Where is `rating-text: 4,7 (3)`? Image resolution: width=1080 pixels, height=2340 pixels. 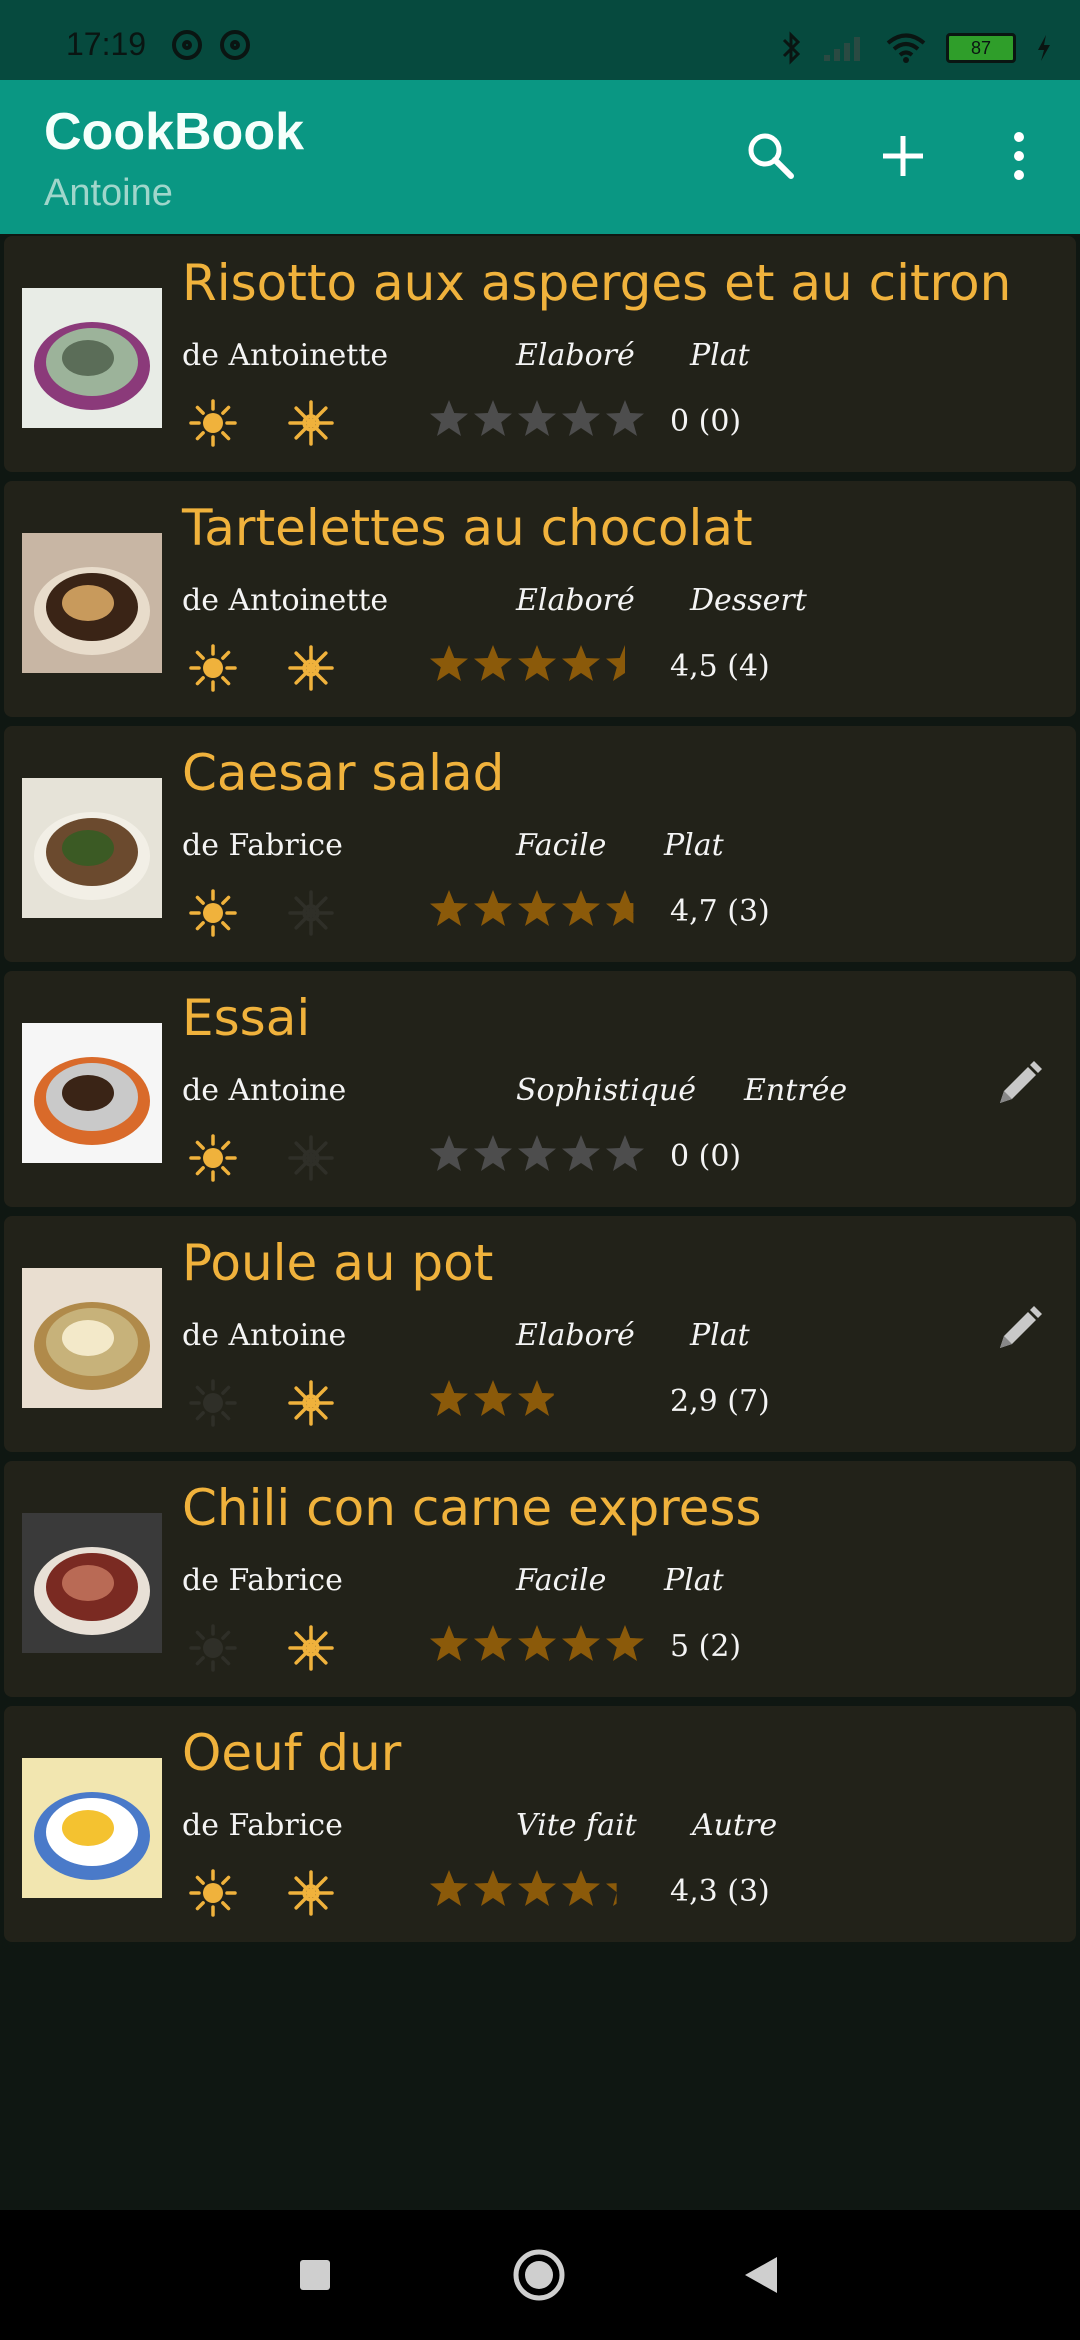 rating-text: 4,7 (3) is located at coordinates (720, 911).